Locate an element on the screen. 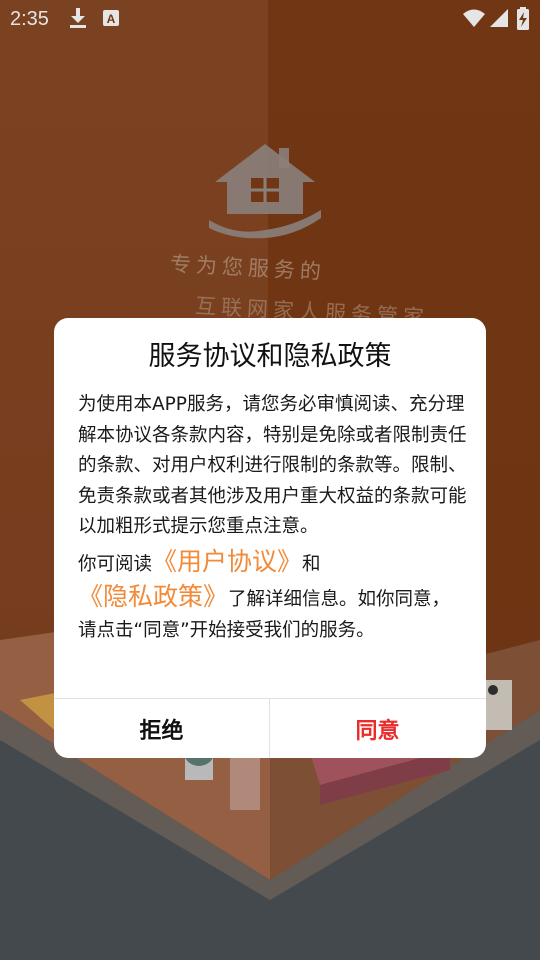 This screenshot has height=960, width=540. paragraph-2-prefix: 你可阅读 is located at coordinates (115, 564).